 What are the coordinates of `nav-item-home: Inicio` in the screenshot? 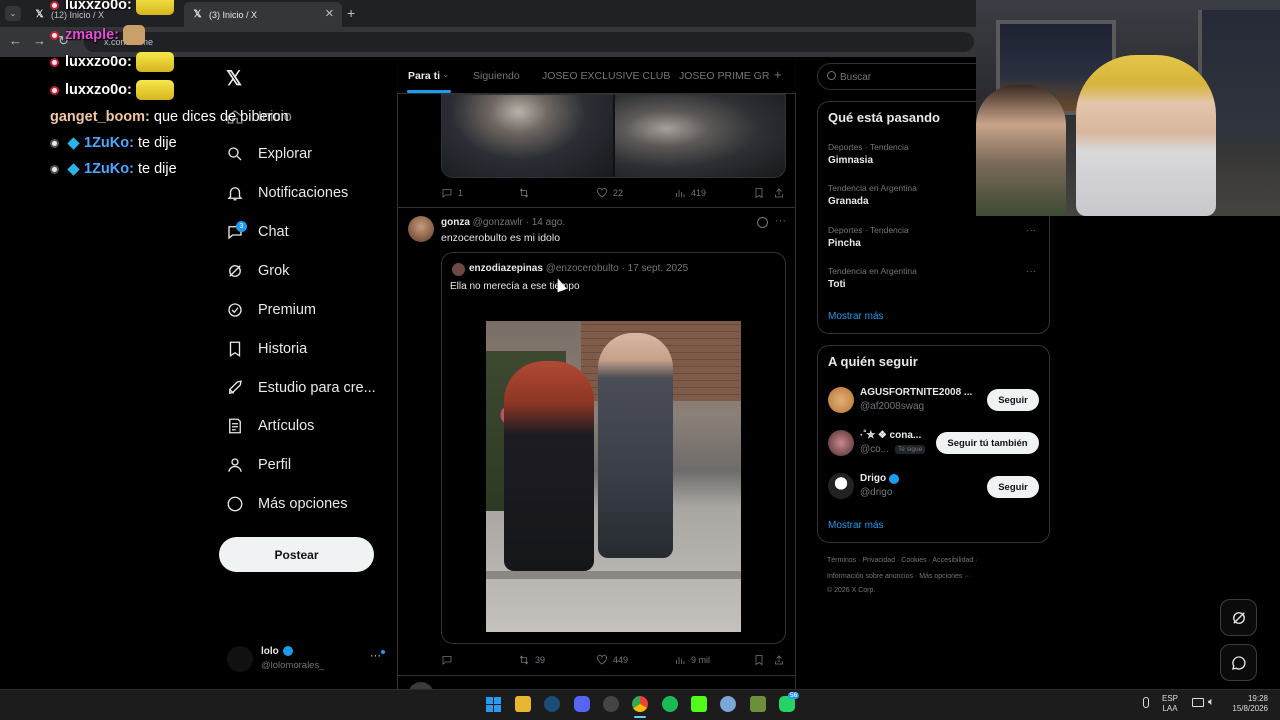 It's located at (259, 117).